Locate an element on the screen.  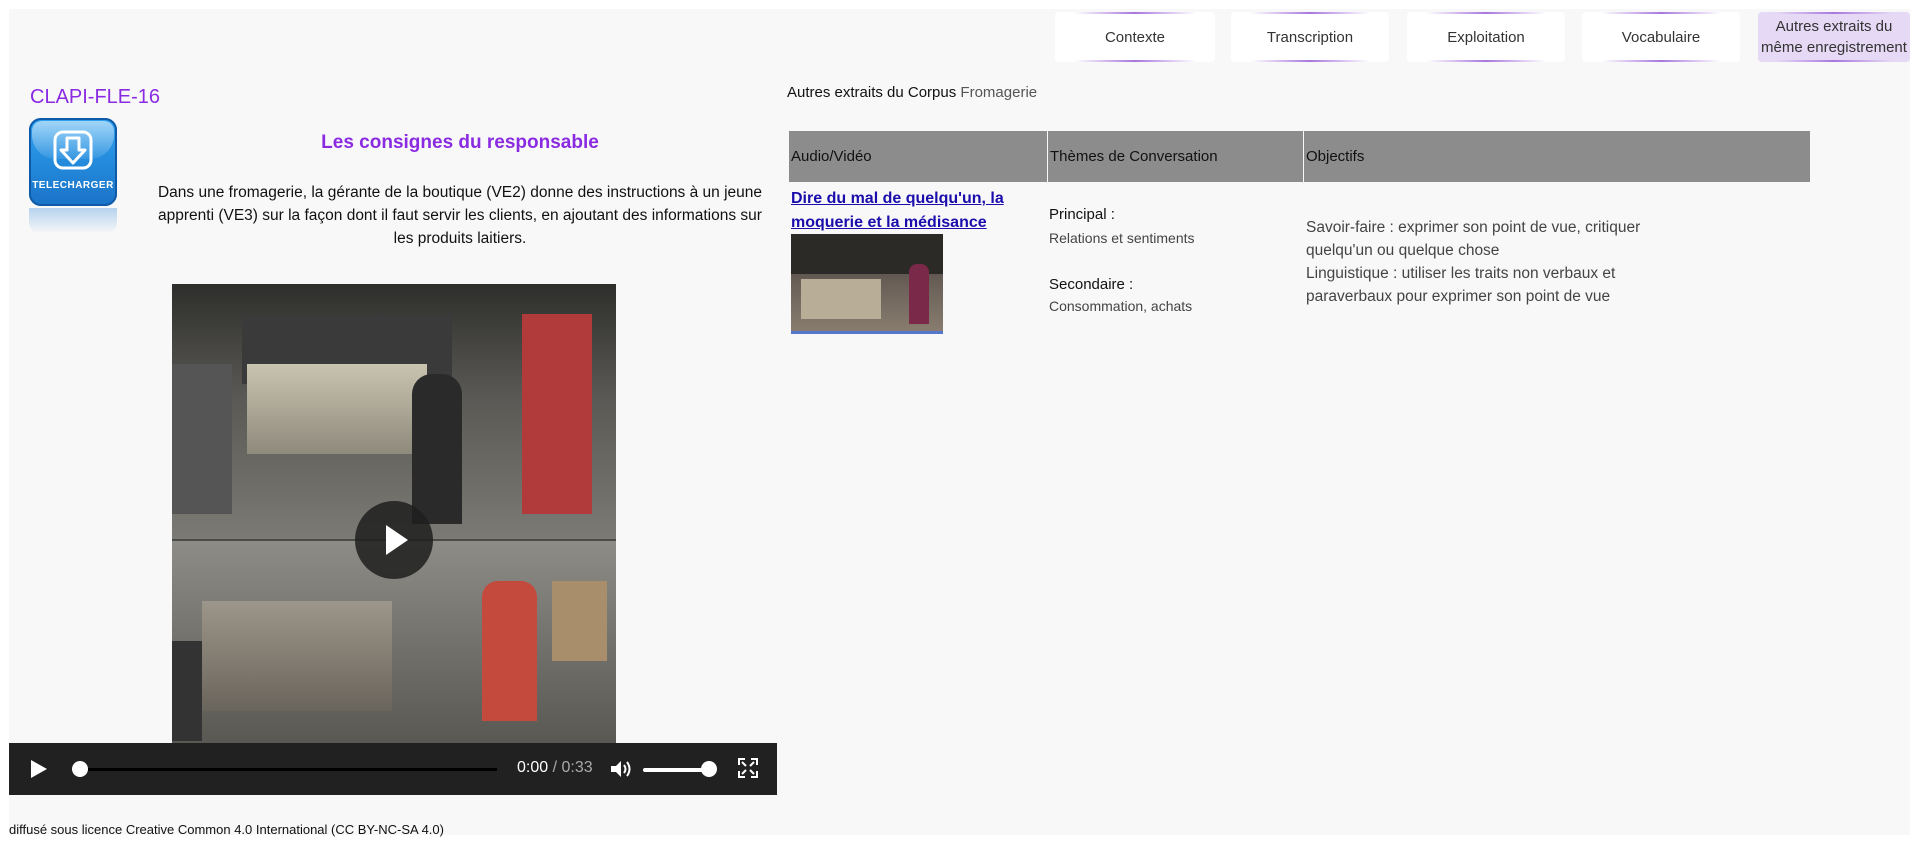
download-label: TELECHARGER is located at coordinates (73, 185).